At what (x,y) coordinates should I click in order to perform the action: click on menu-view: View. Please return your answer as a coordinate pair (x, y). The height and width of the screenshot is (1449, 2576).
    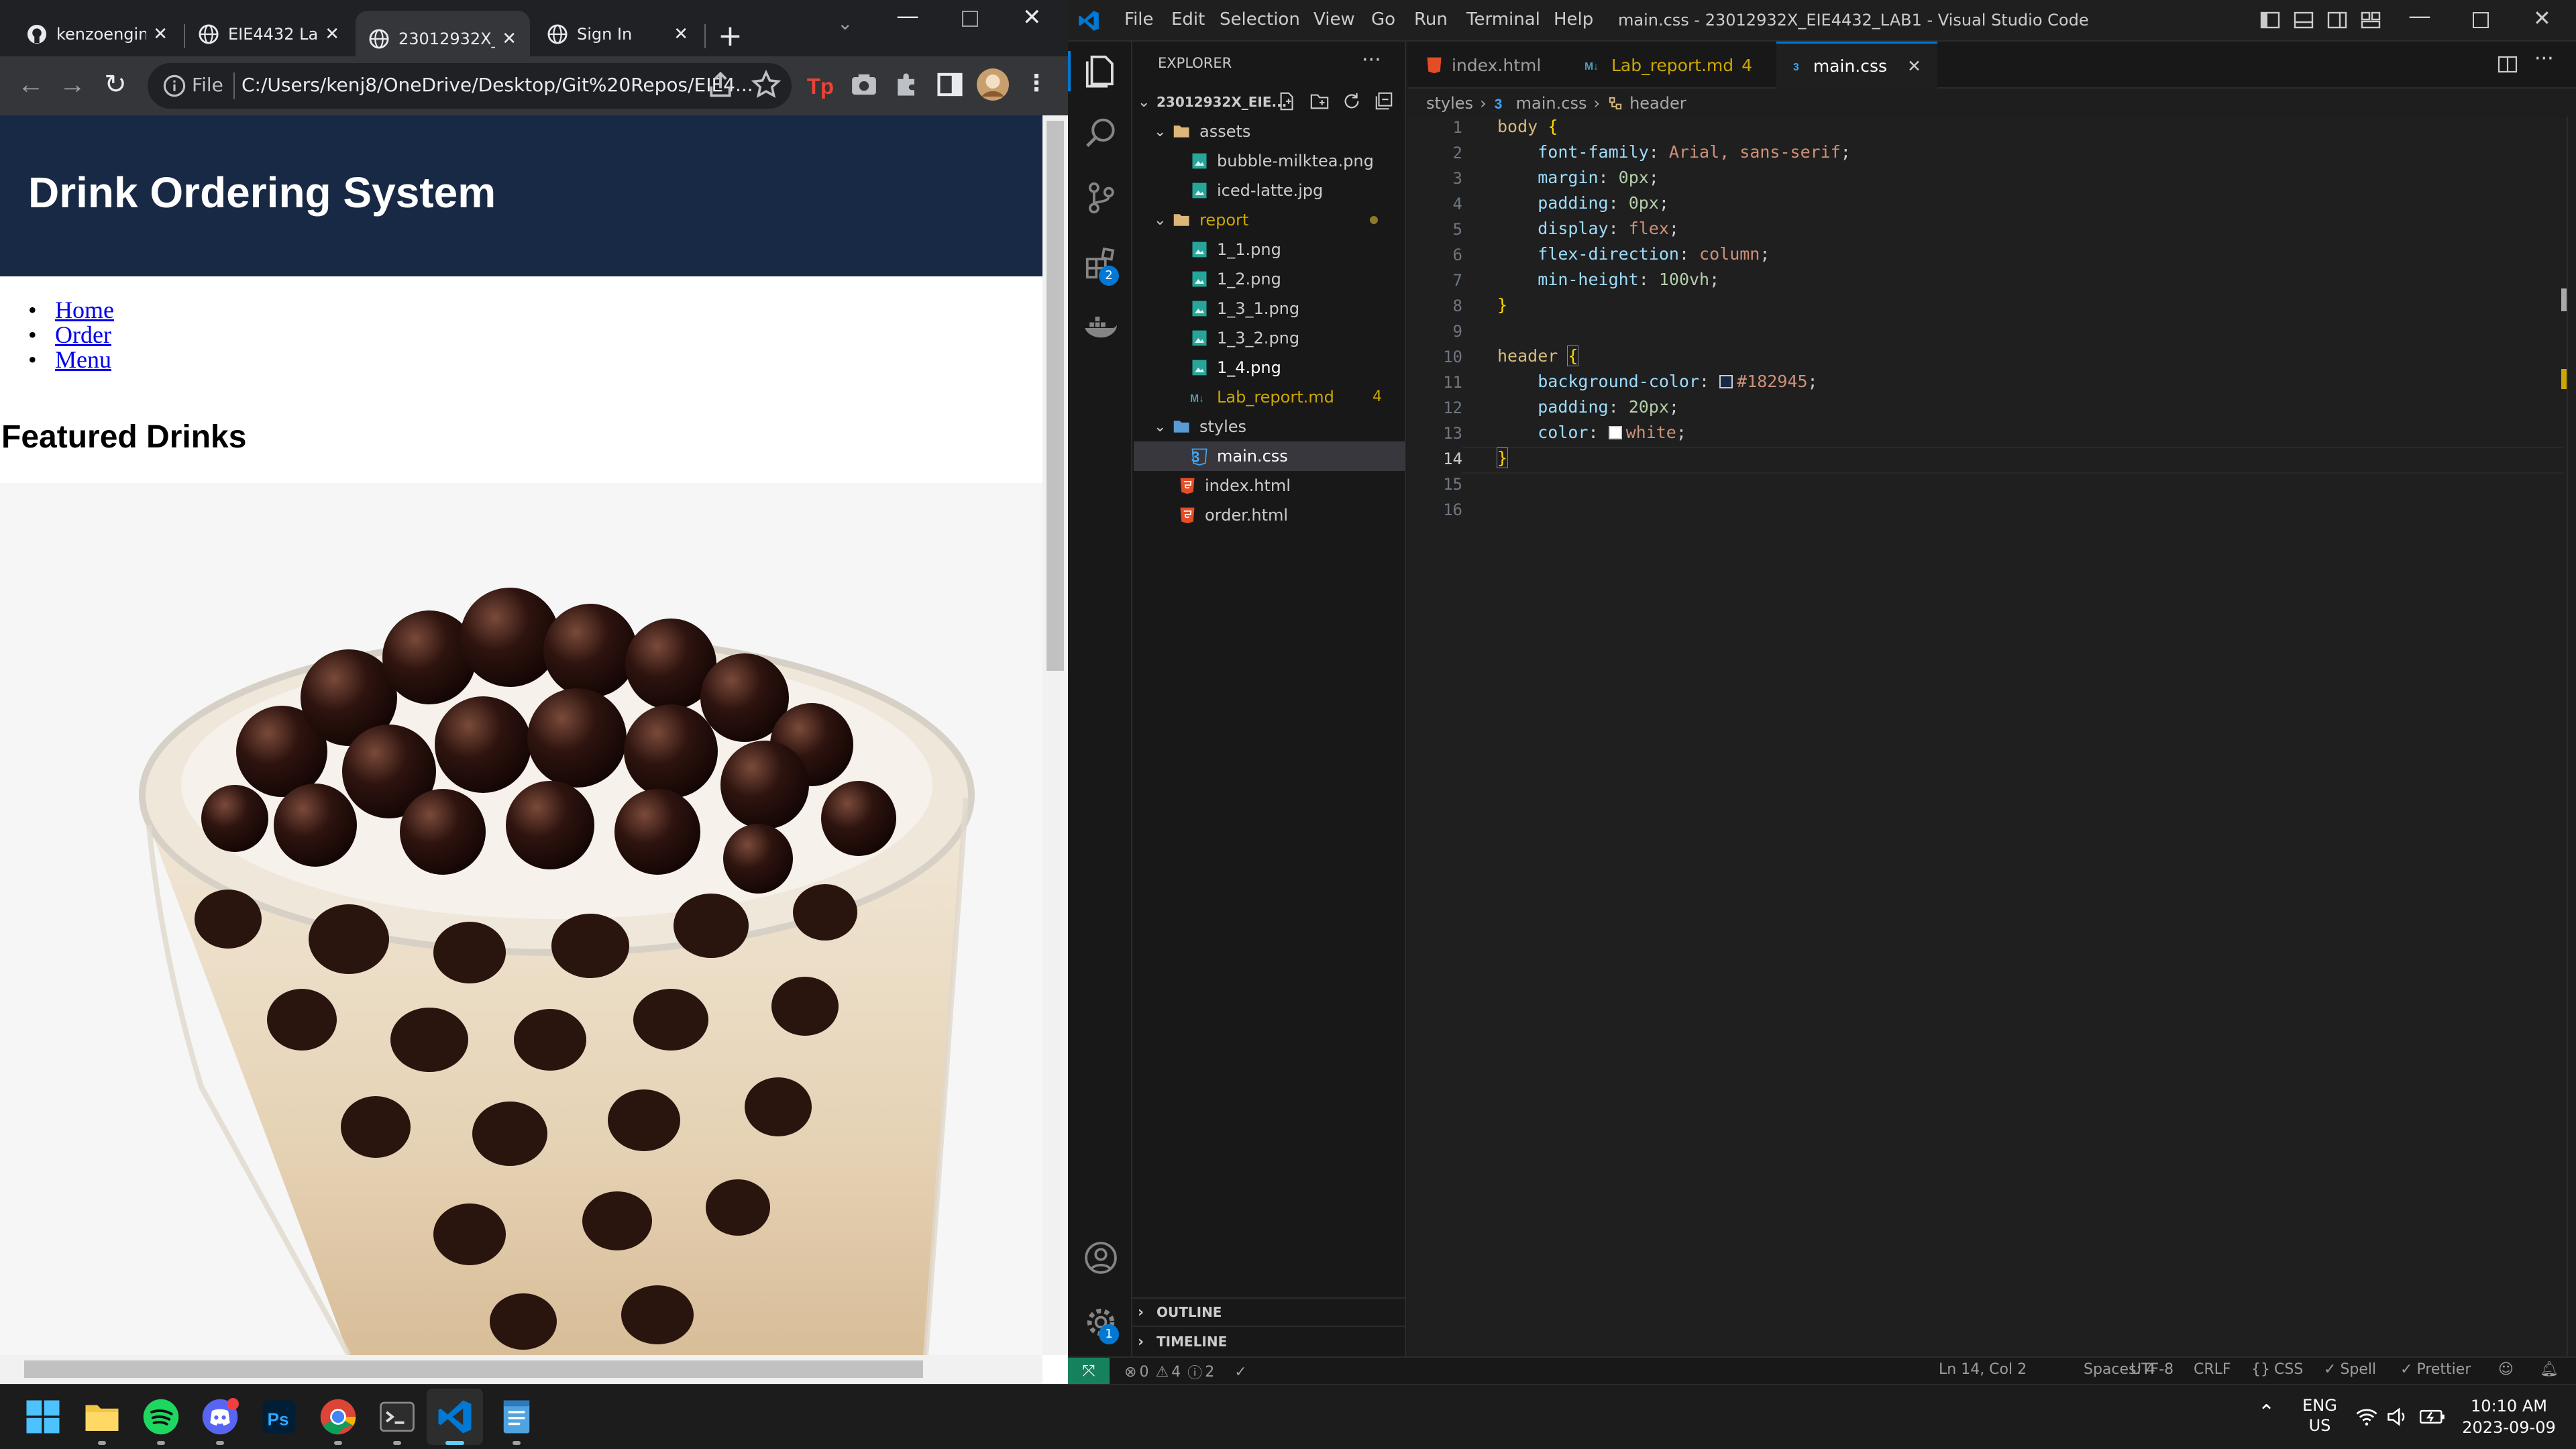
    Looking at the image, I should click on (1334, 19).